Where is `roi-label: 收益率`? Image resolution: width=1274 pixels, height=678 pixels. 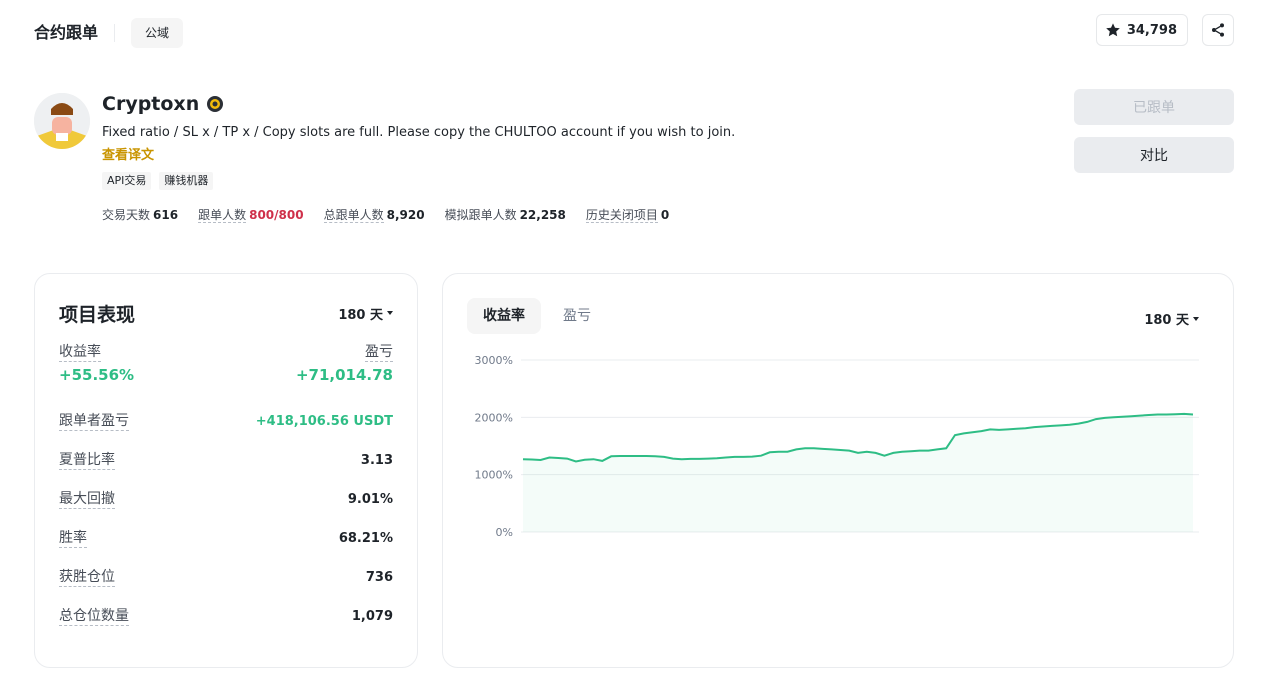 roi-label: 收益率 is located at coordinates (80, 353).